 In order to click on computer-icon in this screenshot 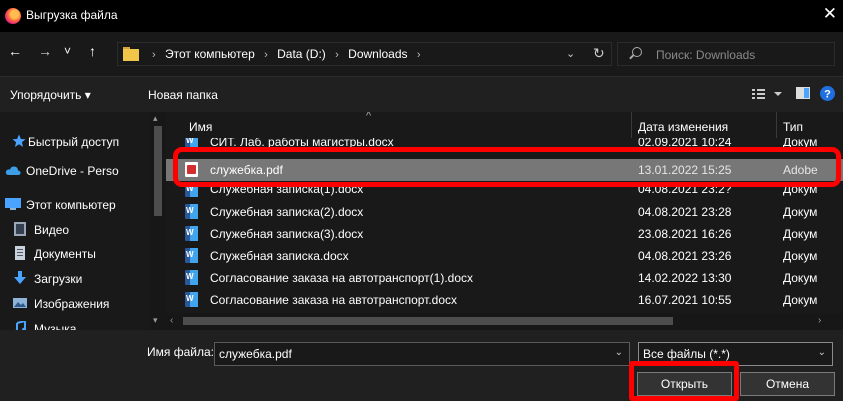, I will do `click(13, 204)`.